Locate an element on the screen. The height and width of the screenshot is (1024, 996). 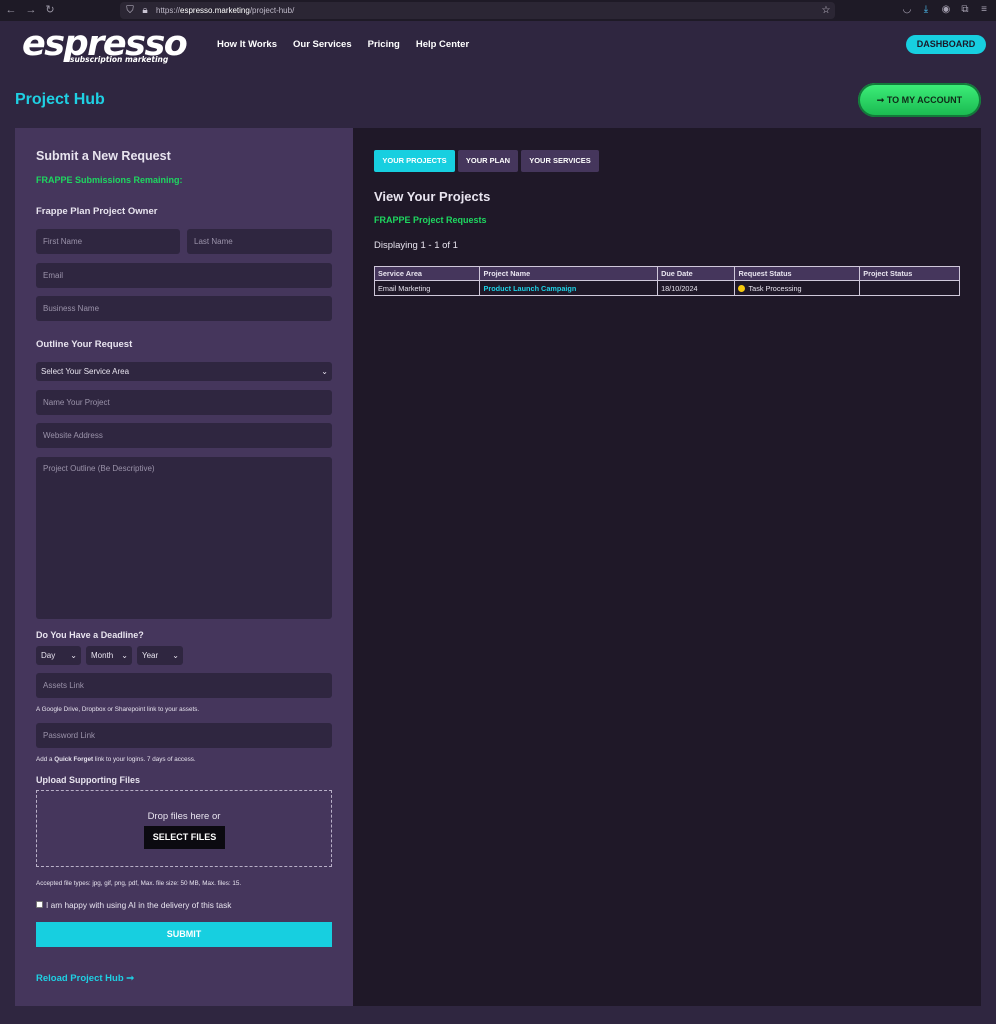
first-name-field is located at coordinates (108, 241).